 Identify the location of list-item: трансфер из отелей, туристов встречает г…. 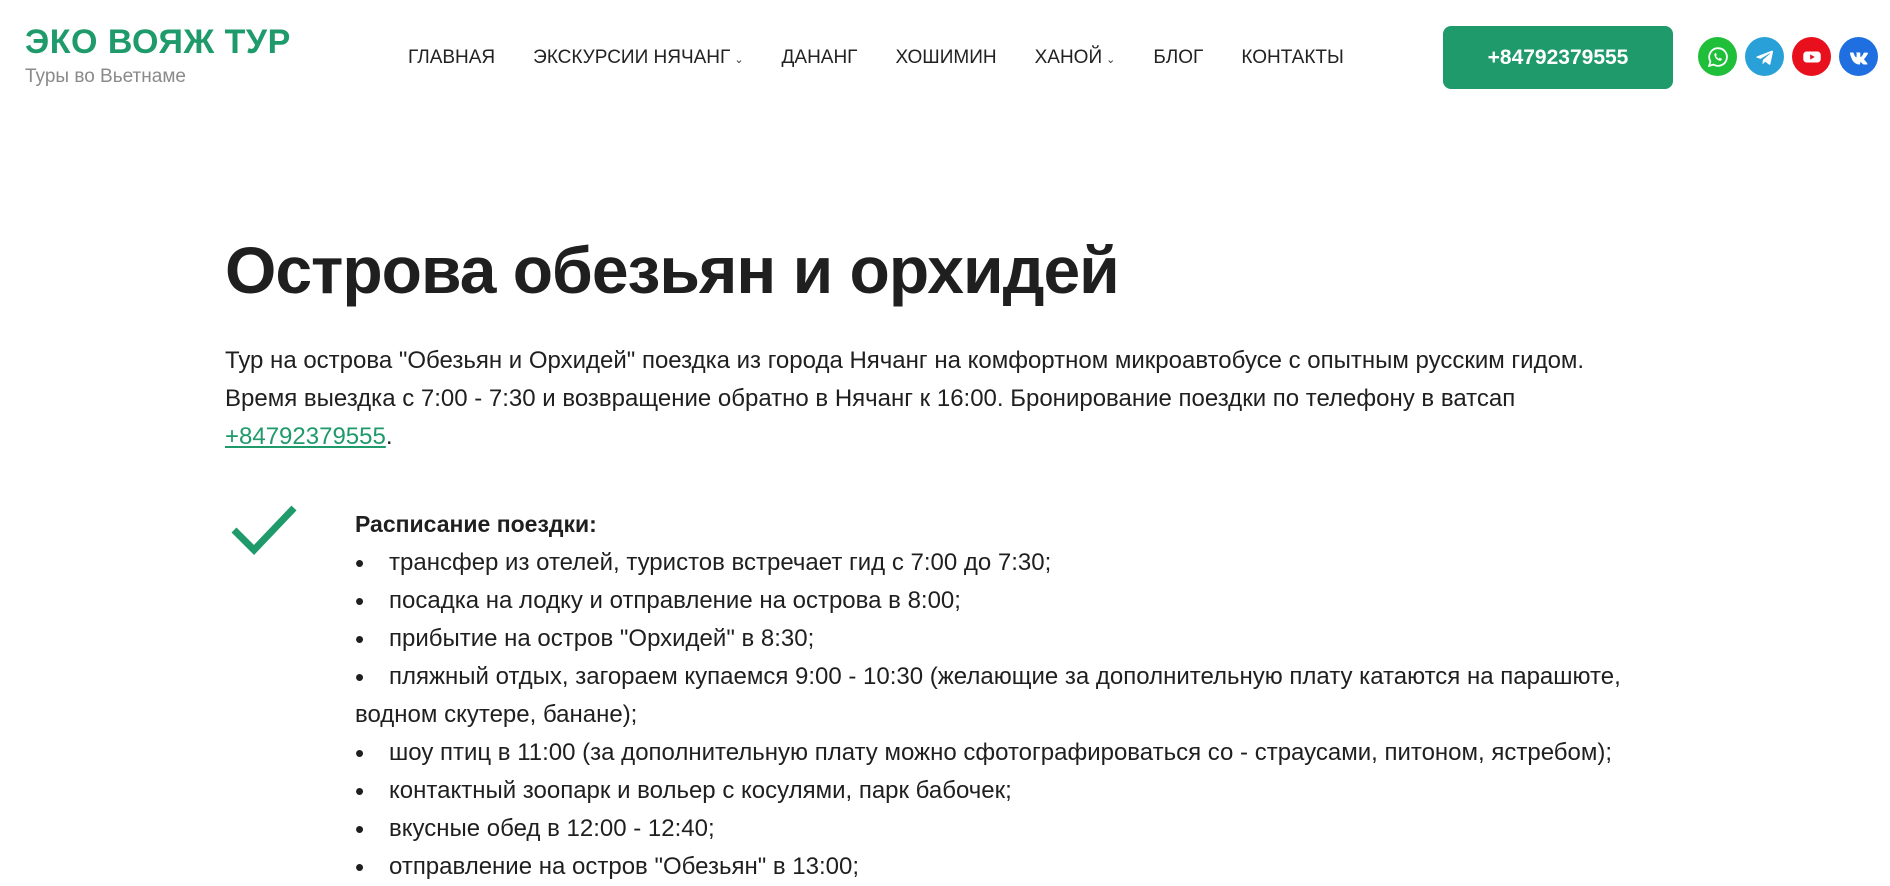
(1010, 563).